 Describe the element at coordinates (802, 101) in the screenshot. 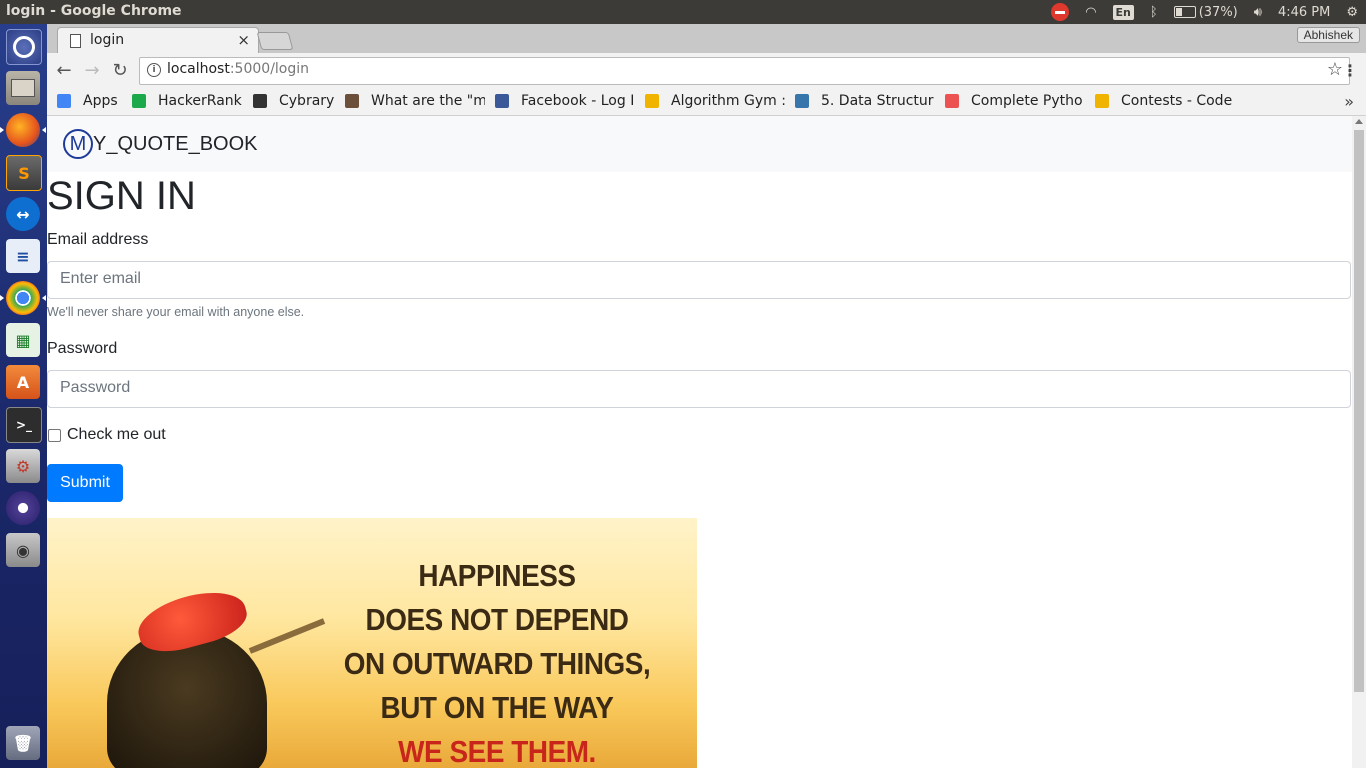

I see `python-icon` at that location.